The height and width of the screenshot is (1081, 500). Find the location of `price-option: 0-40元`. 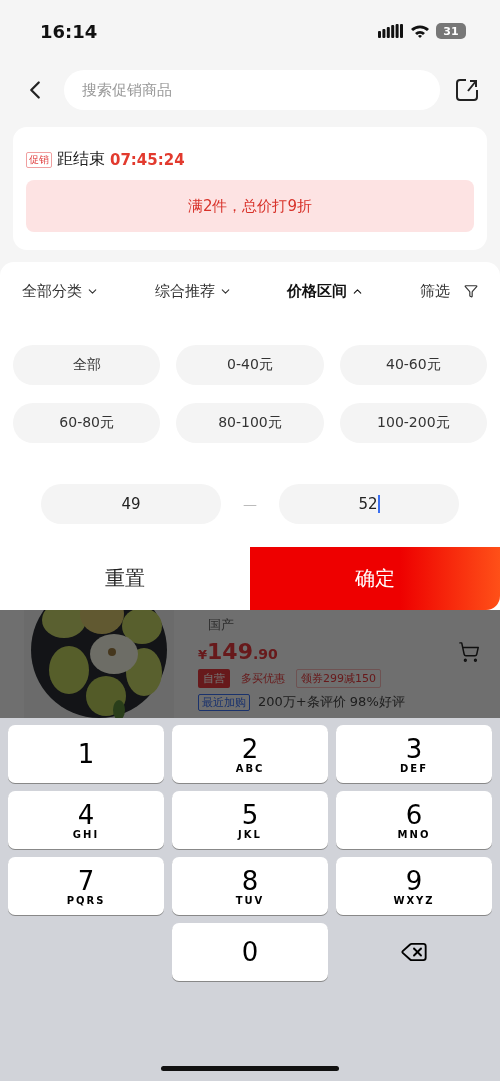

price-option: 0-40元 is located at coordinates (250, 365).